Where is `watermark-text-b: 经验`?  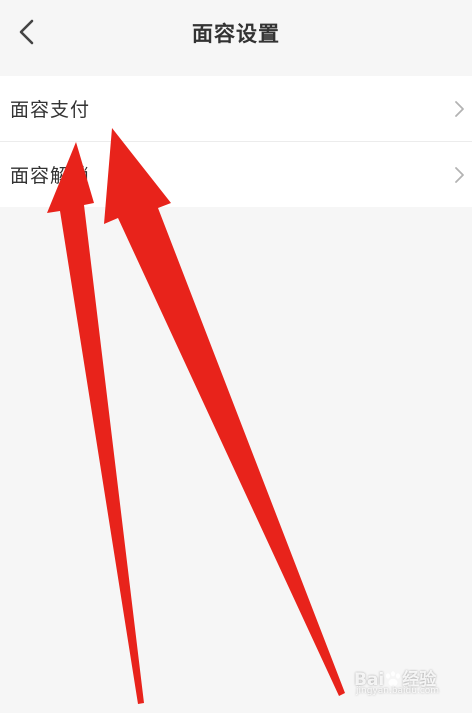
watermark-text-b: 经验 is located at coordinates (419, 680).